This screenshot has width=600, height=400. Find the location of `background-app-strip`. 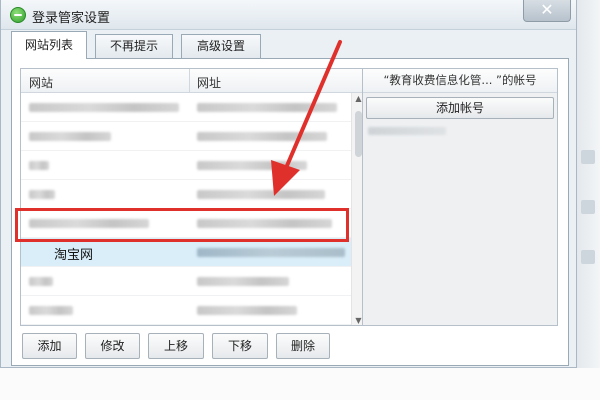

background-app-strip is located at coordinates (588, 200).